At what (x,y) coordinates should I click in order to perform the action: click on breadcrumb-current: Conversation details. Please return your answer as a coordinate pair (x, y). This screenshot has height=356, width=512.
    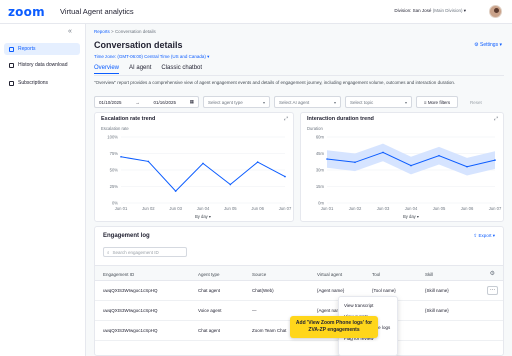
    Looking at the image, I should click on (135, 31).